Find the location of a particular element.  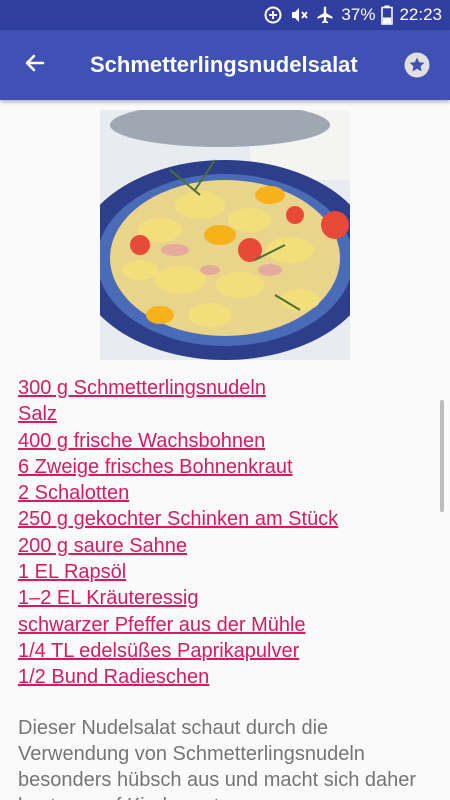

battery-icon is located at coordinates (387, 15).